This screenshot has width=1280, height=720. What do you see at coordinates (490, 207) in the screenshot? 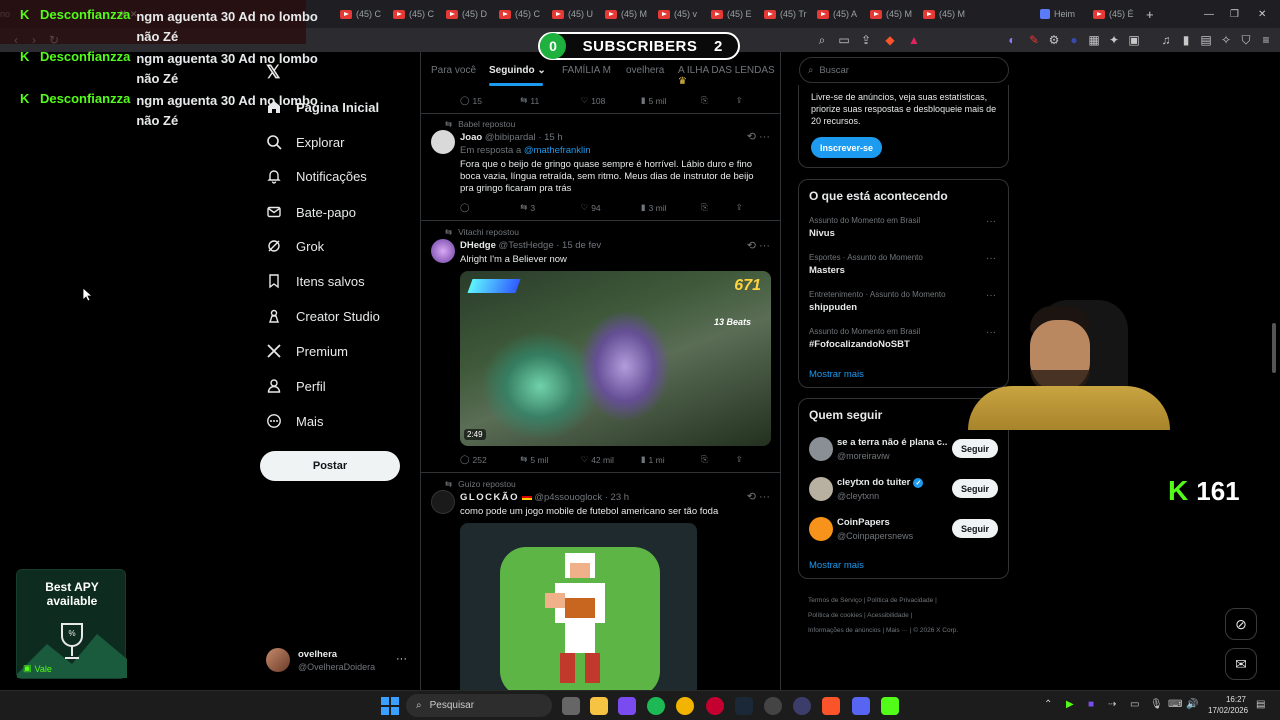
I see `reply-button: ◯` at bounding box center [490, 207].